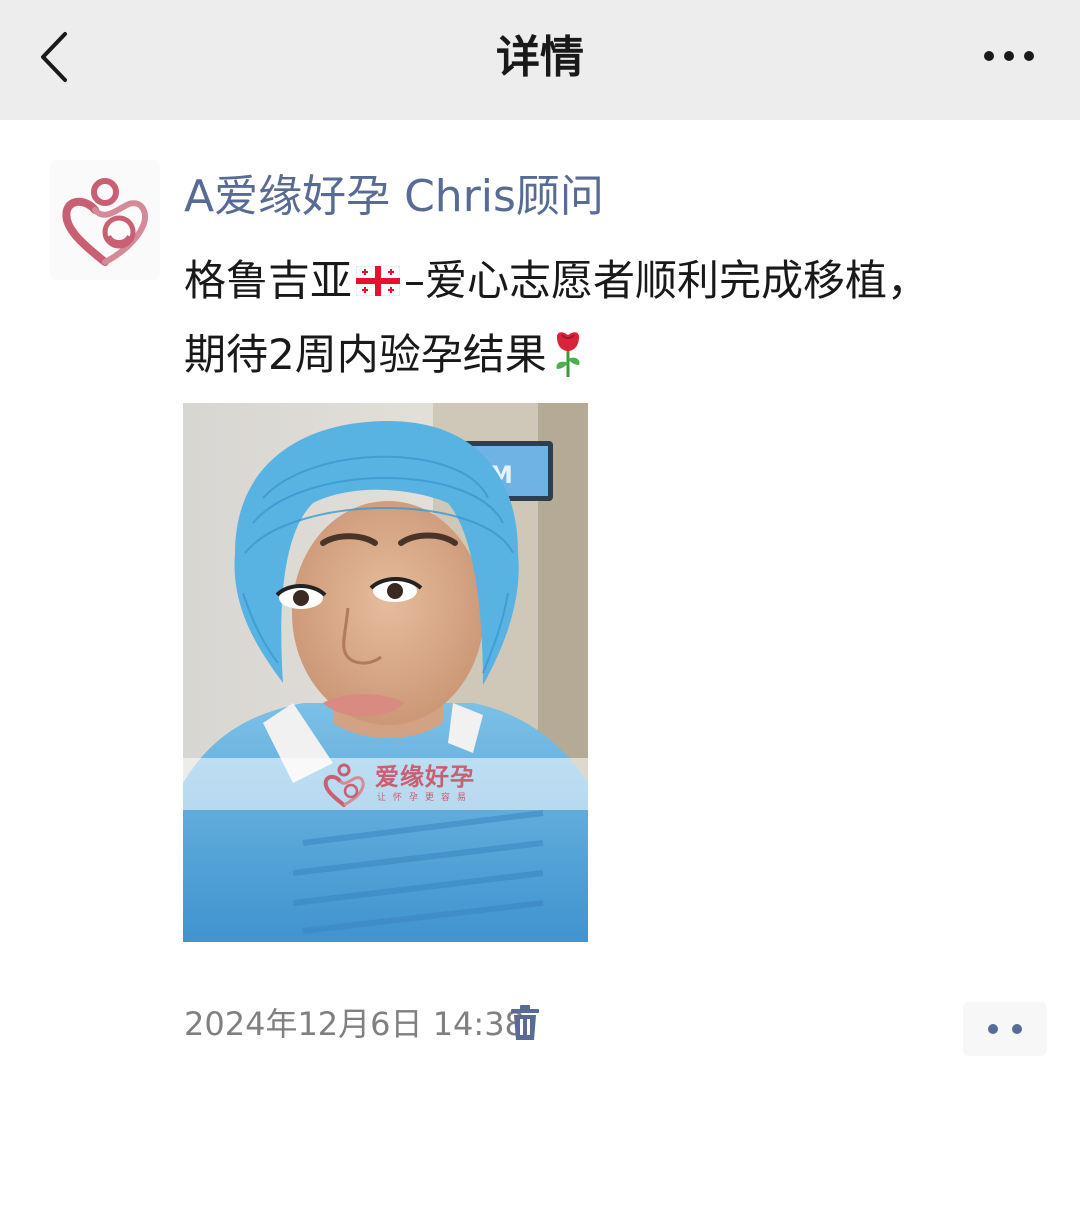 The image size is (1080, 1220). Describe the element at coordinates (614, 318) in the screenshot. I see `post-text: 格鲁吉亚 –爱心志愿者顺利完成移植， 期待2周内验孕结果` at that location.